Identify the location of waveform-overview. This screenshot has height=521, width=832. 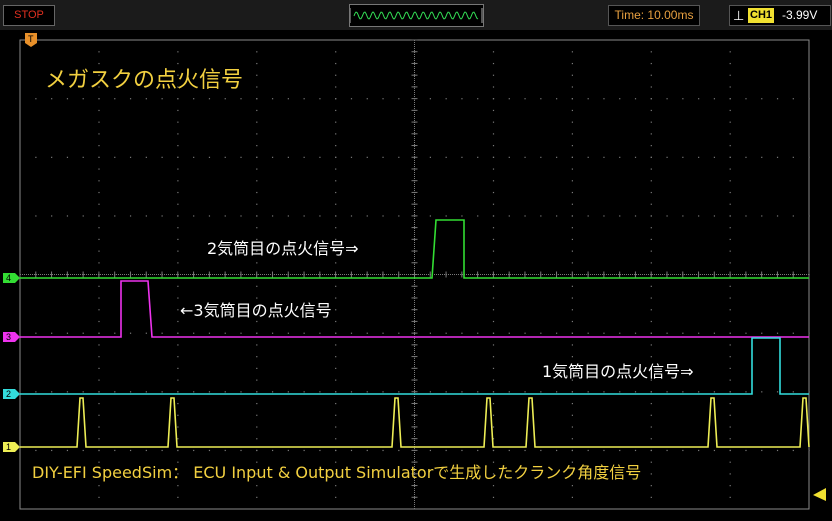
(416, 15).